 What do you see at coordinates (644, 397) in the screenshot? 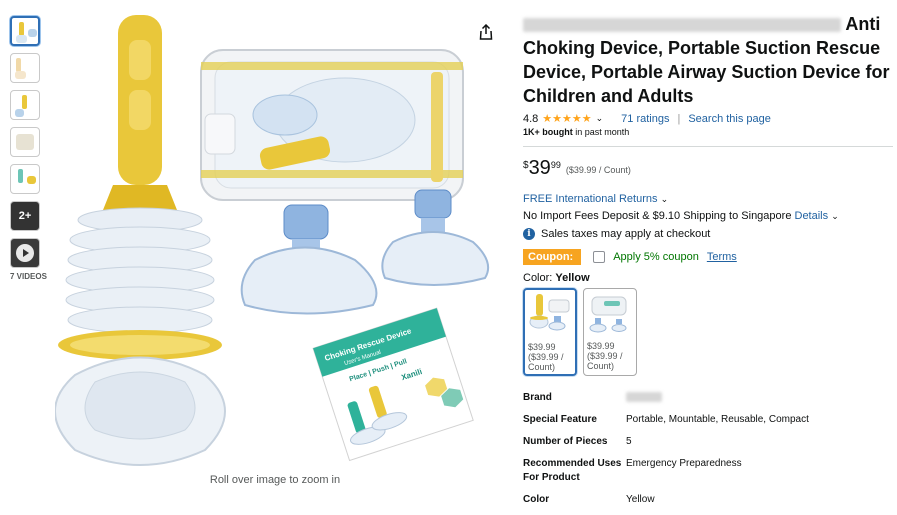
I see `brand-redacted` at bounding box center [644, 397].